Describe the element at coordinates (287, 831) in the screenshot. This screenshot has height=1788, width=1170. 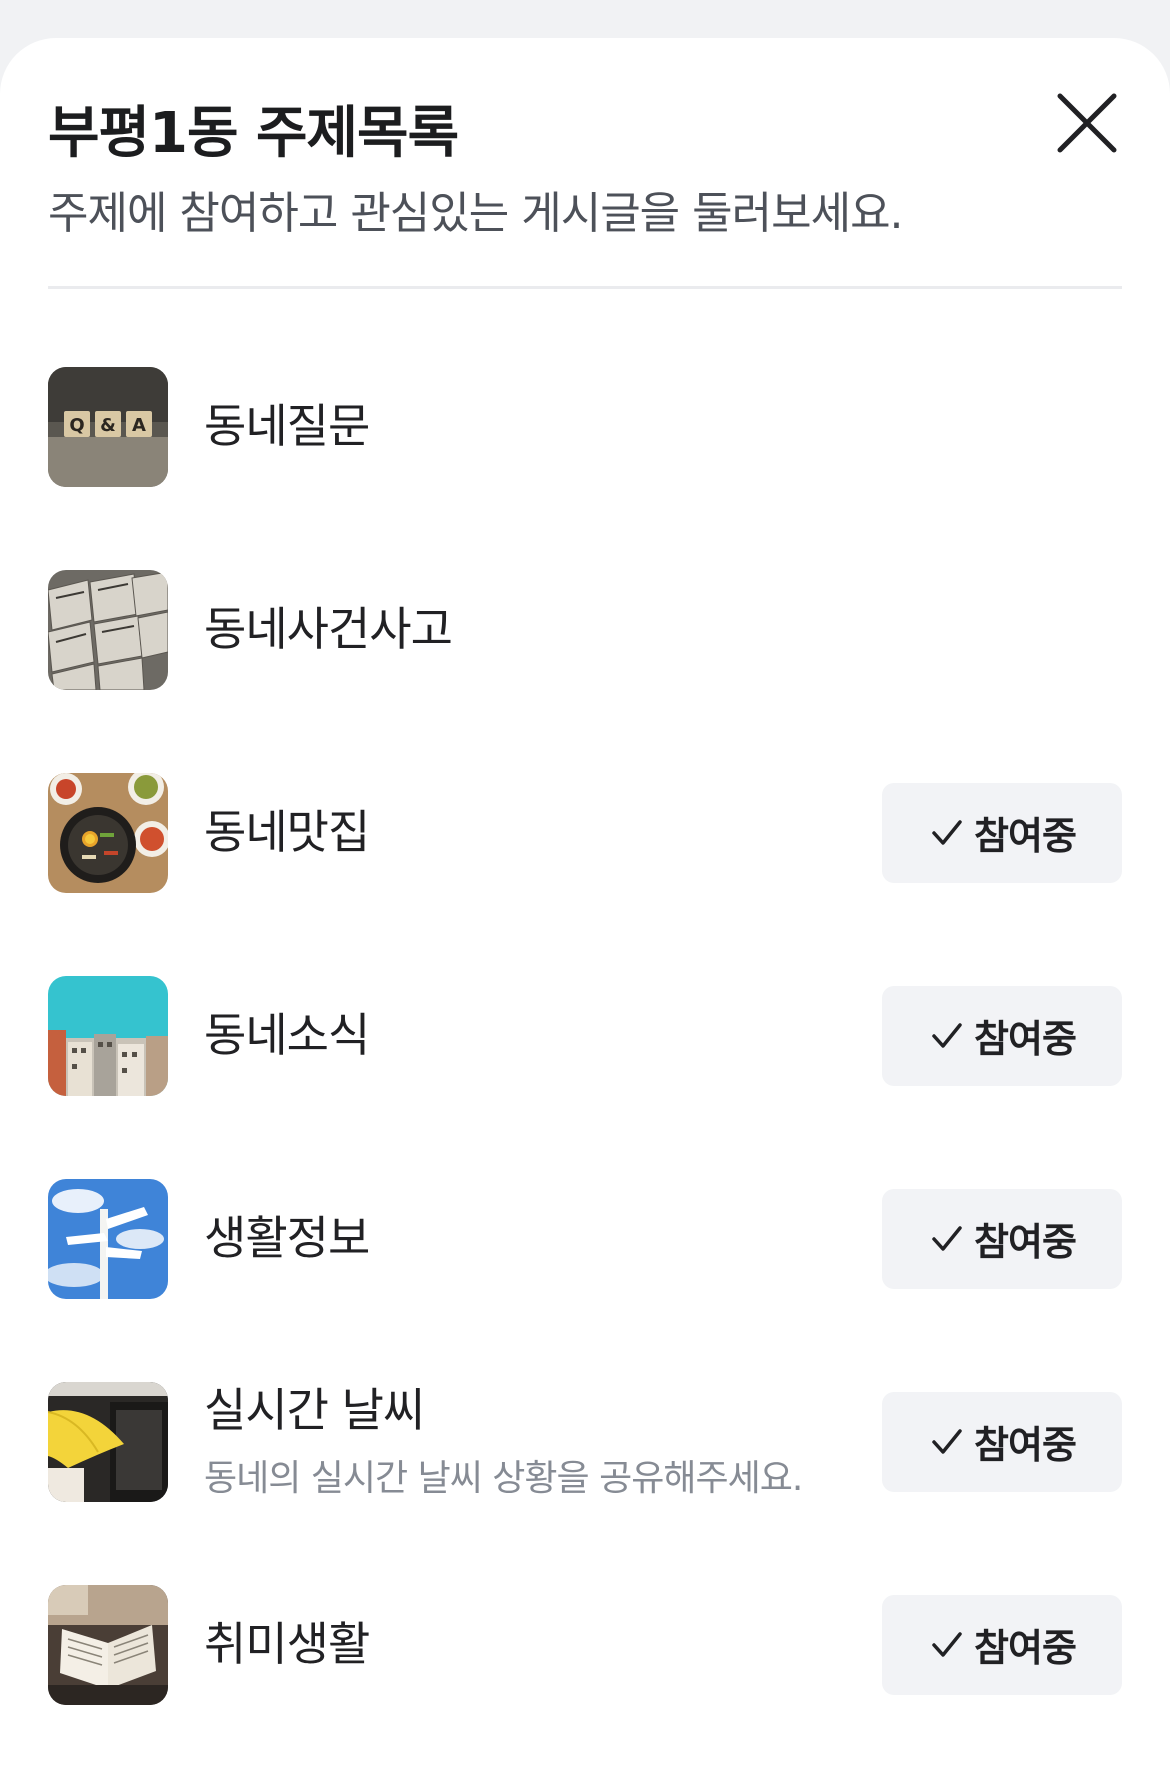
I see `topic-name: 동네맛집` at that location.